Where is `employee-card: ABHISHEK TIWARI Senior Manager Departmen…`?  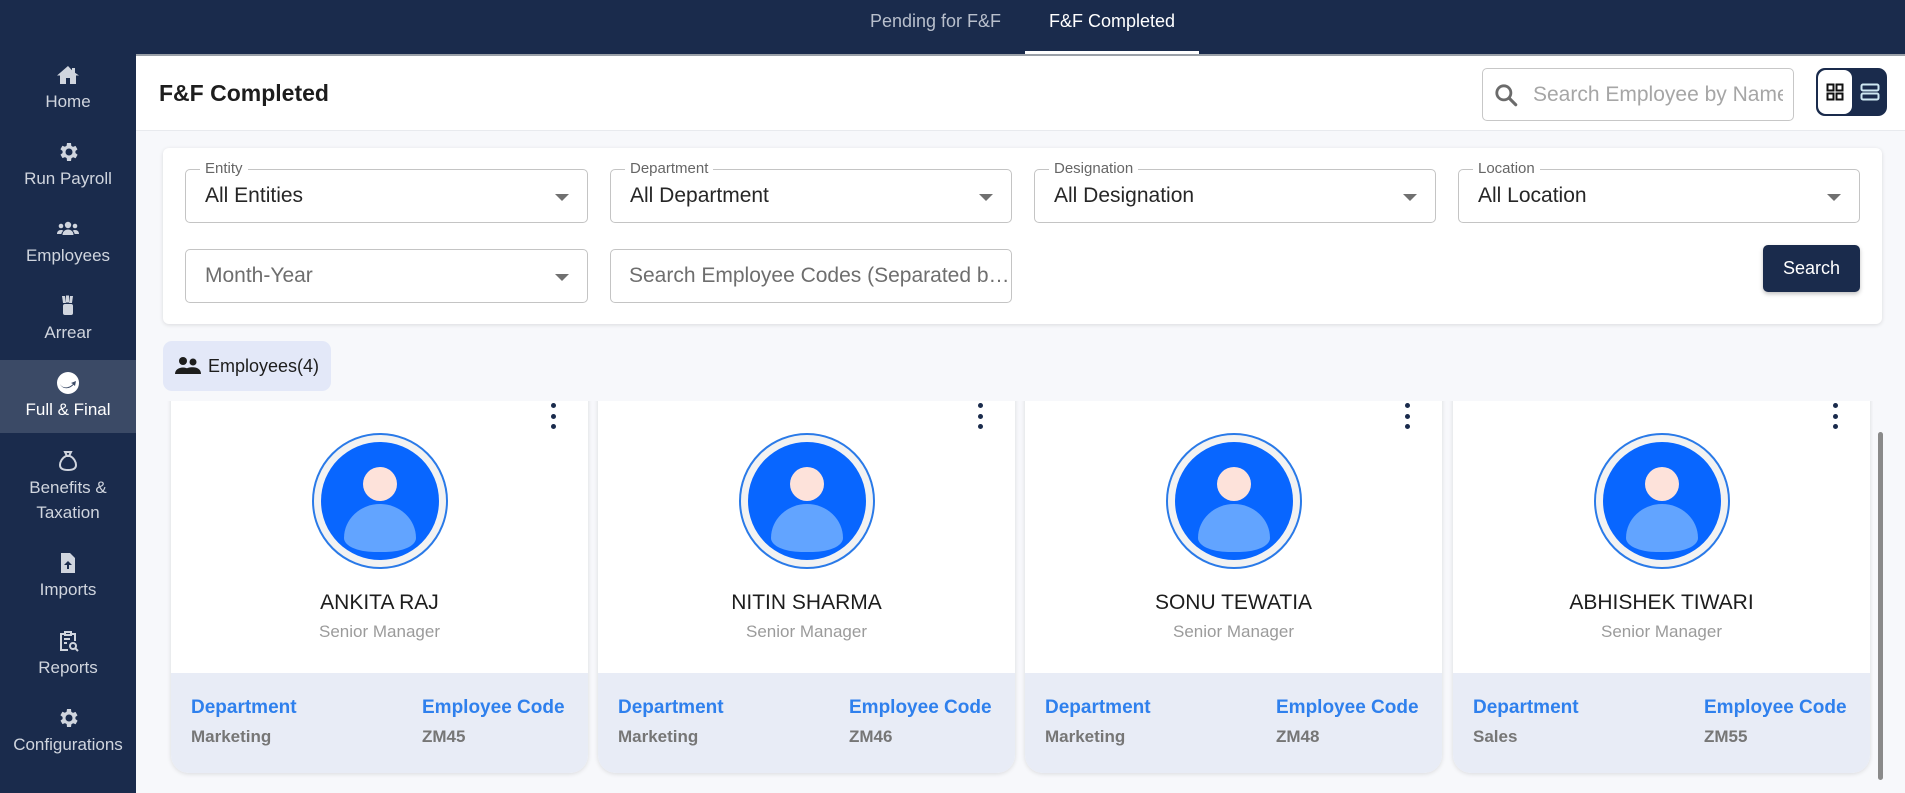
employee-card: ABHISHEK TIWARI Senior Manager Departmen… is located at coordinates (1661, 587).